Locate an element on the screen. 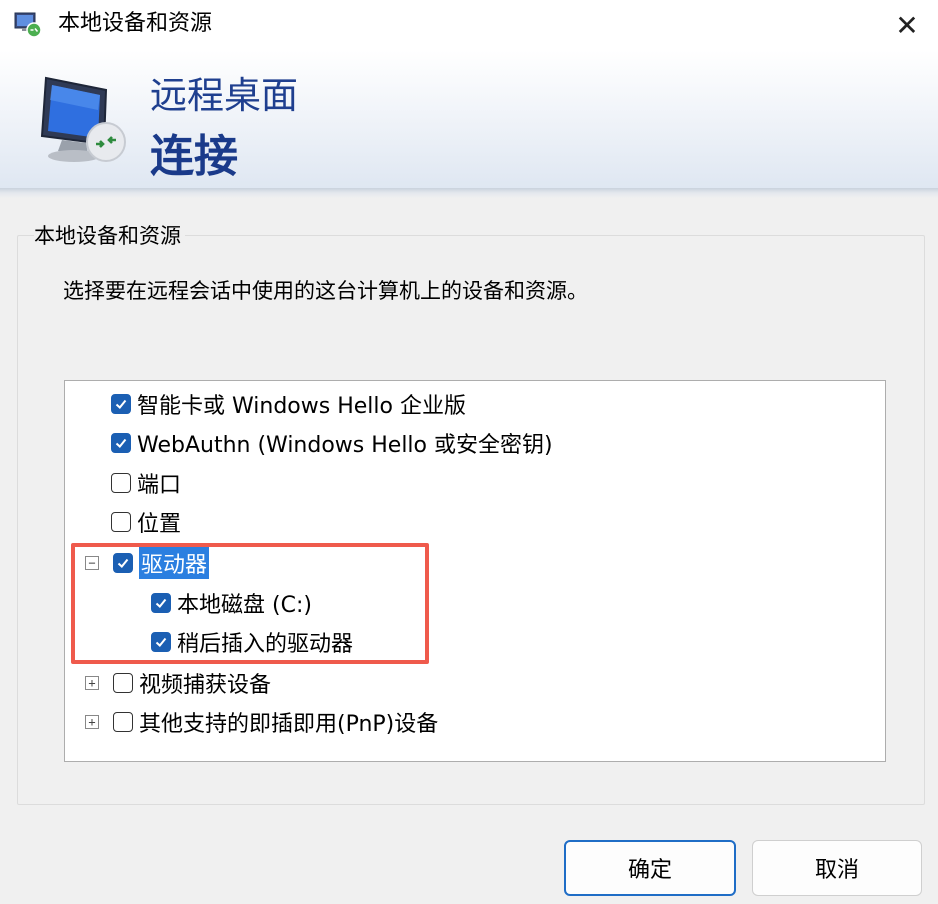 This screenshot has width=938, height=904. list-item-webauthn: WebAuthn (Windows Hello 或安全密钥) is located at coordinates (332, 443).